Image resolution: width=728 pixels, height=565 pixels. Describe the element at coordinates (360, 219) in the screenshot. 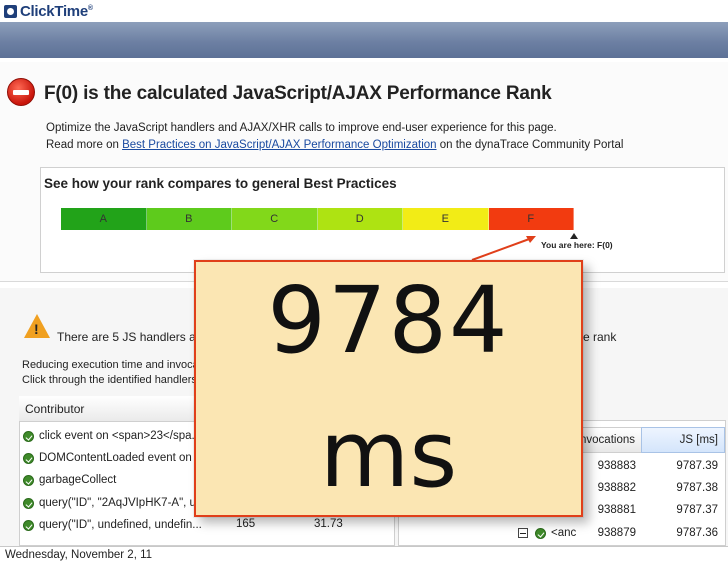

I see `rank-grade-d: D` at that location.